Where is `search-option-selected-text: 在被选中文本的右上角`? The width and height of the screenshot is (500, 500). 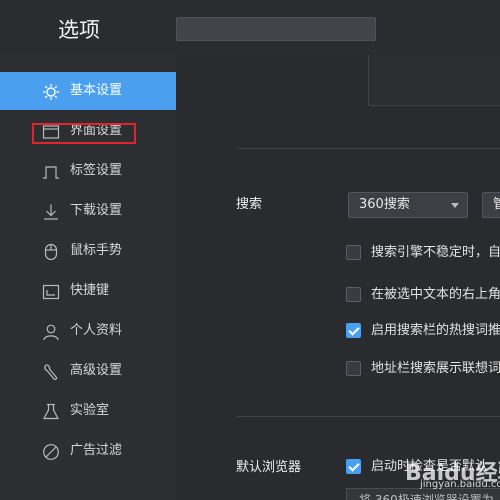 search-option-selected-text: 在被选中文本的右上角 is located at coordinates (423, 295).